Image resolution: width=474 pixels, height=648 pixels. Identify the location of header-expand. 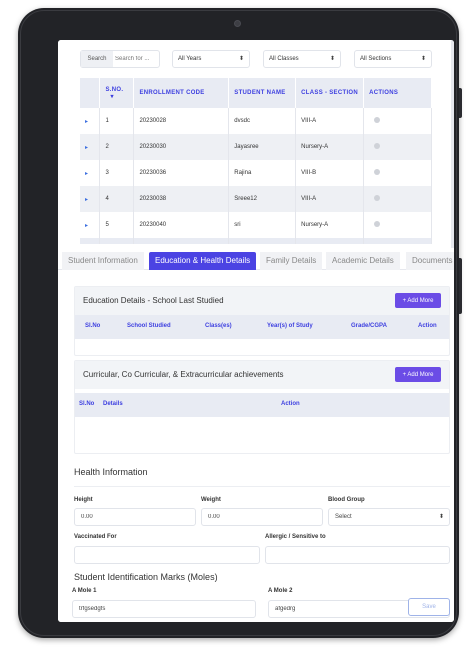
(90, 93).